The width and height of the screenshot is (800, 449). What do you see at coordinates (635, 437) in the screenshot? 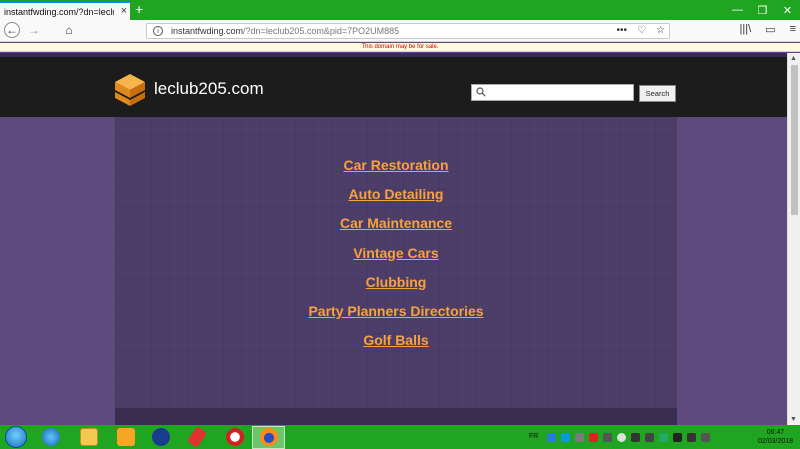
I see `tray-grid-icon` at bounding box center [635, 437].